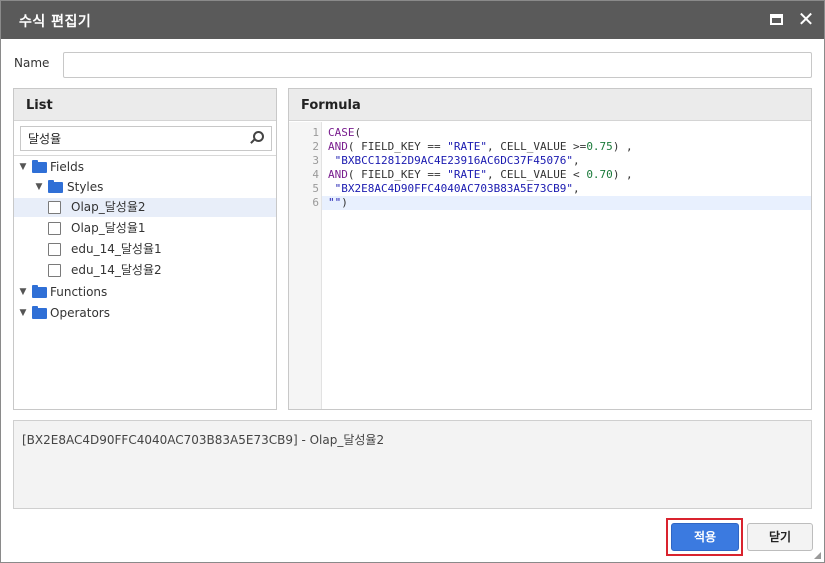 This screenshot has width=825, height=563. I want to click on tree-item-edu-rate-1: edu_14_달성율1, so click(145, 249).